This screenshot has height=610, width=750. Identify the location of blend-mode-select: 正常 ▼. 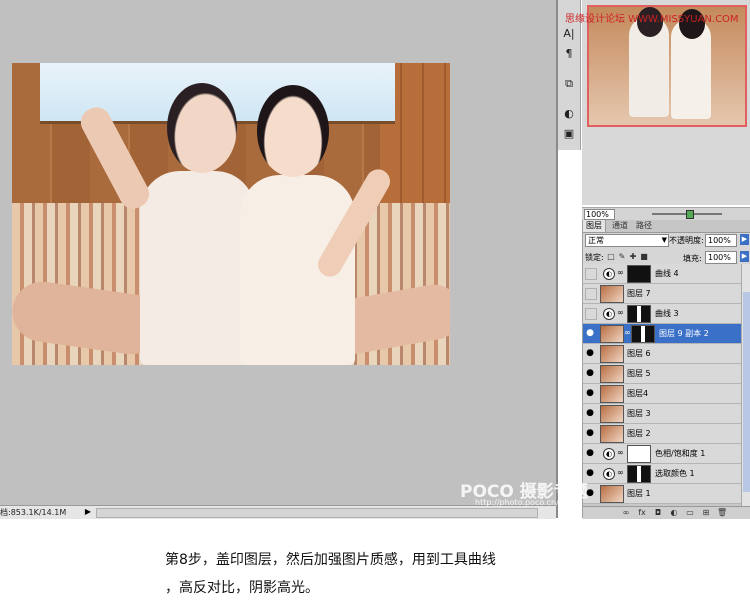
(627, 240).